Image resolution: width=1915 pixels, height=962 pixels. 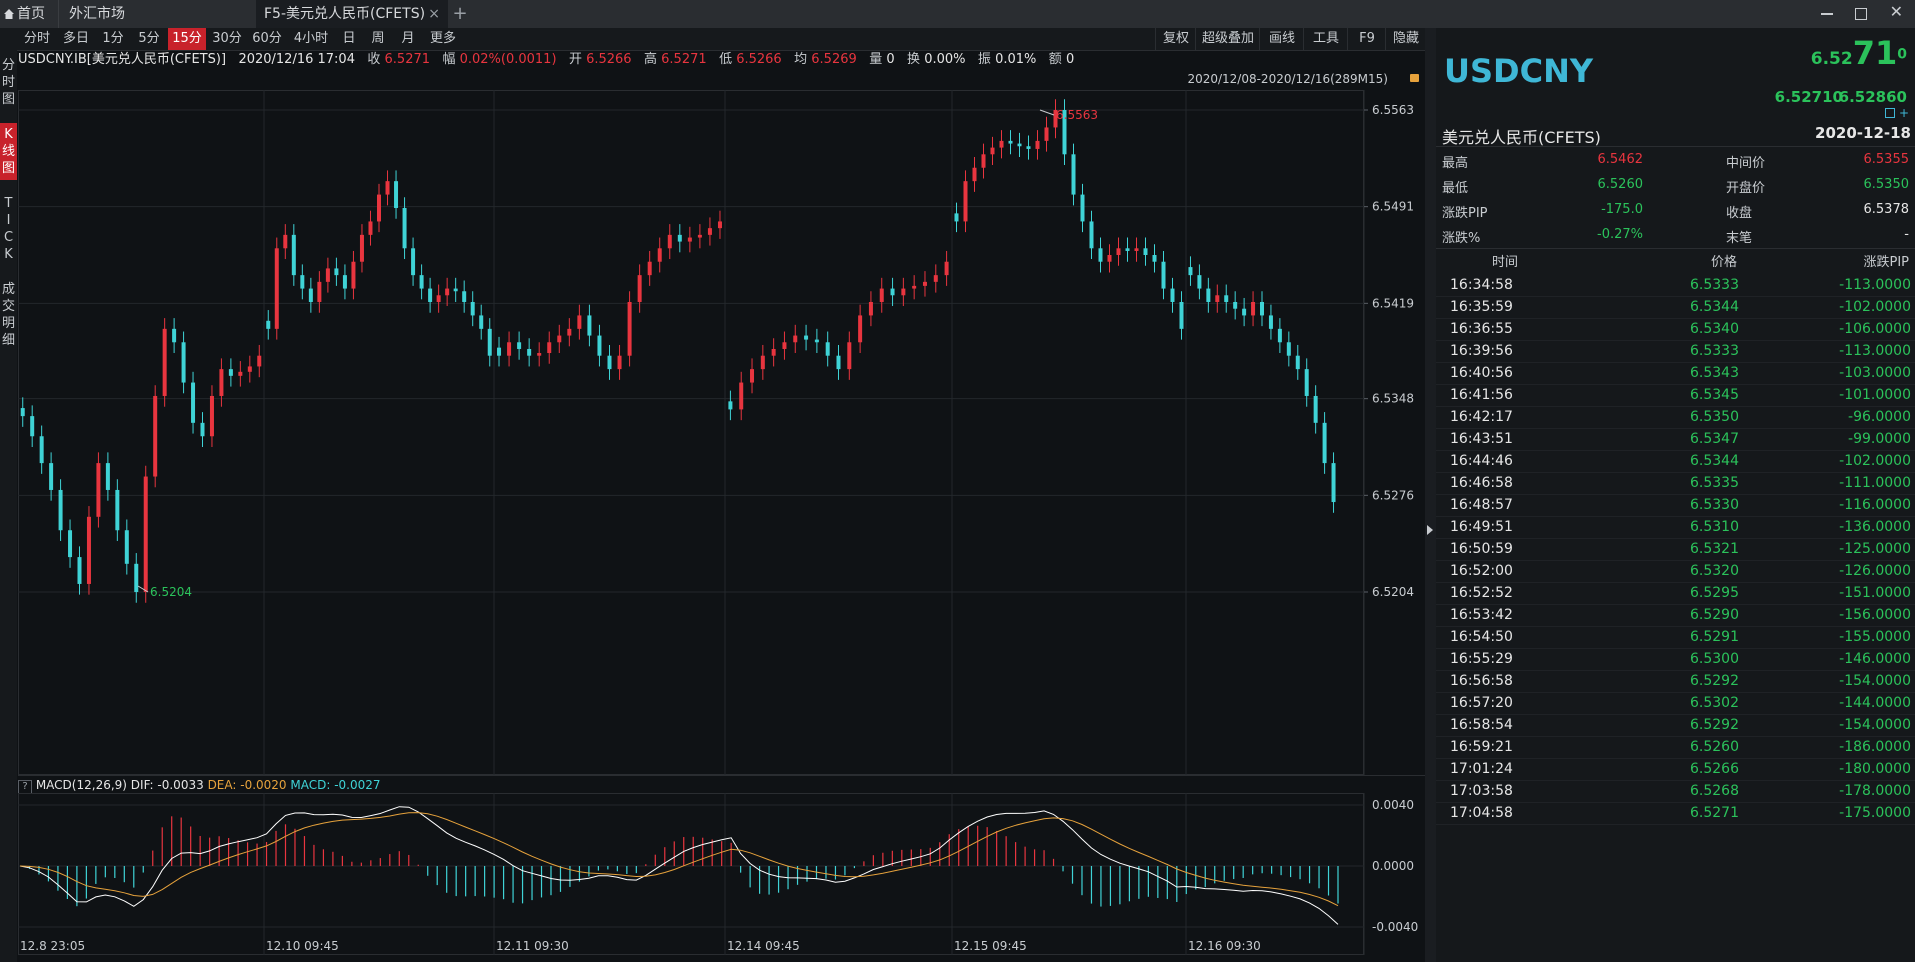 What do you see at coordinates (1481, 791) in the screenshot?
I see `tick-time: 17:03:58` at bounding box center [1481, 791].